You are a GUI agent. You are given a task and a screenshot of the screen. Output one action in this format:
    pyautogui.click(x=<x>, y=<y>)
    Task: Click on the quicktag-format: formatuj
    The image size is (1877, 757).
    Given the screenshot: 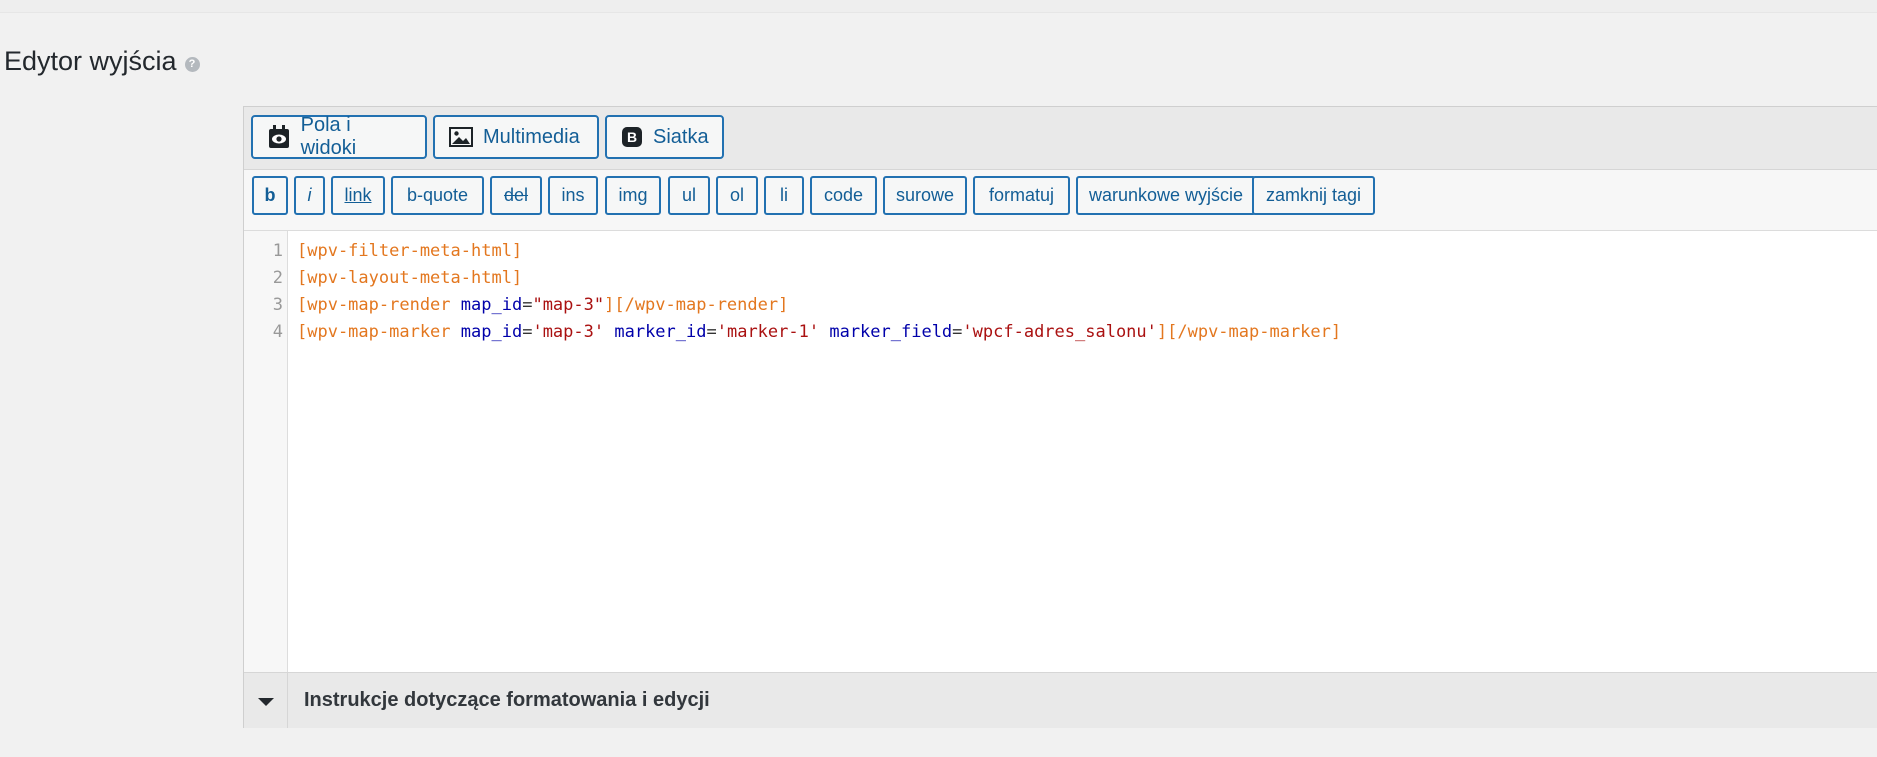 What is the action you would take?
    pyautogui.click(x=1021, y=195)
    